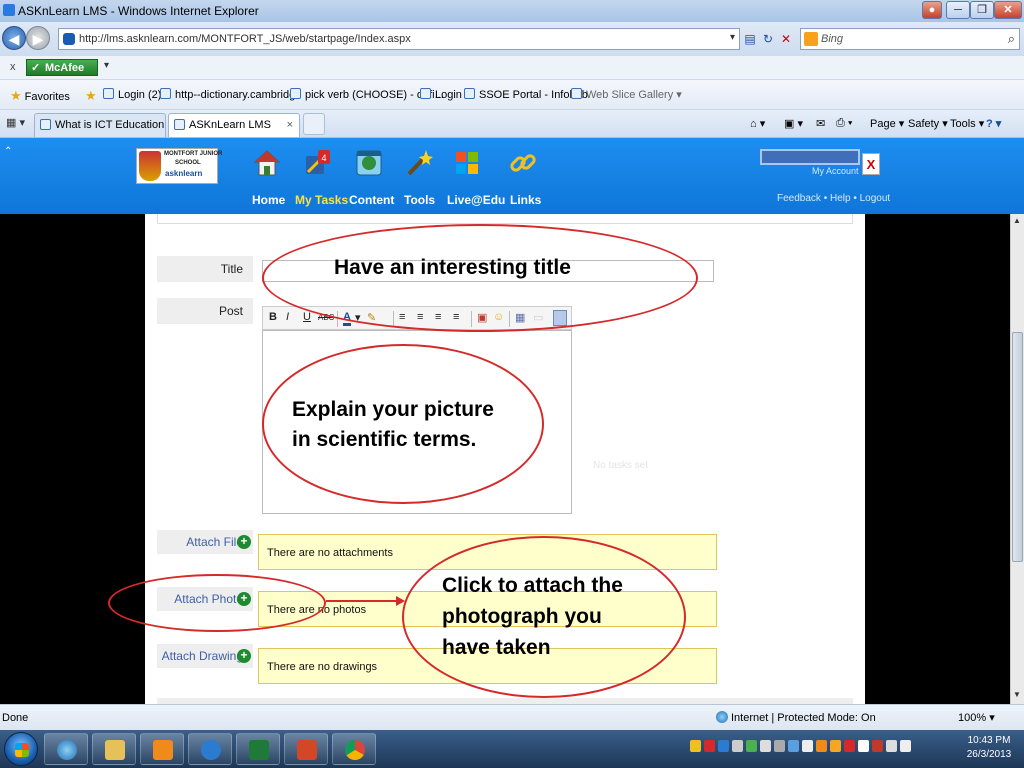 The height and width of the screenshot is (768, 1024). I want to click on favorite-link: SSOE Portal - Infohub, so click(526, 94).